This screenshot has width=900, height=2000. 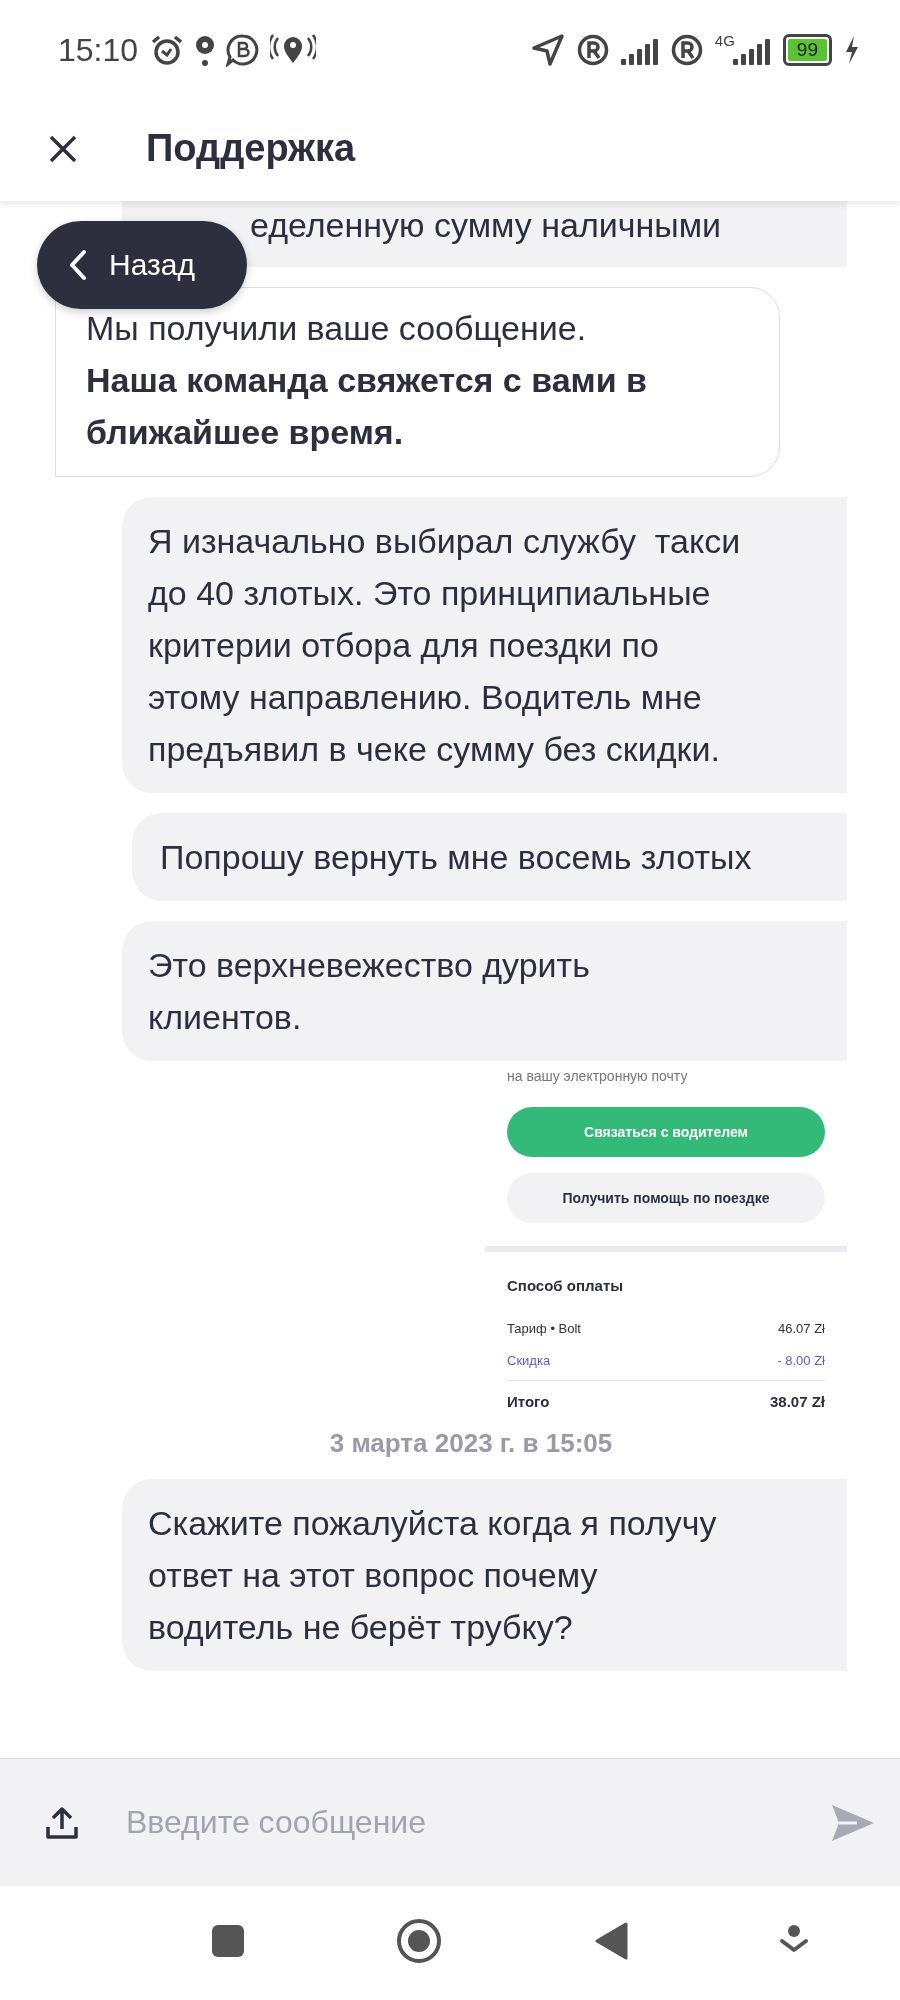 What do you see at coordinates (724, 40) in the screenshot?
I see `network-type-label: 4G` at bounding box center [724, 40].